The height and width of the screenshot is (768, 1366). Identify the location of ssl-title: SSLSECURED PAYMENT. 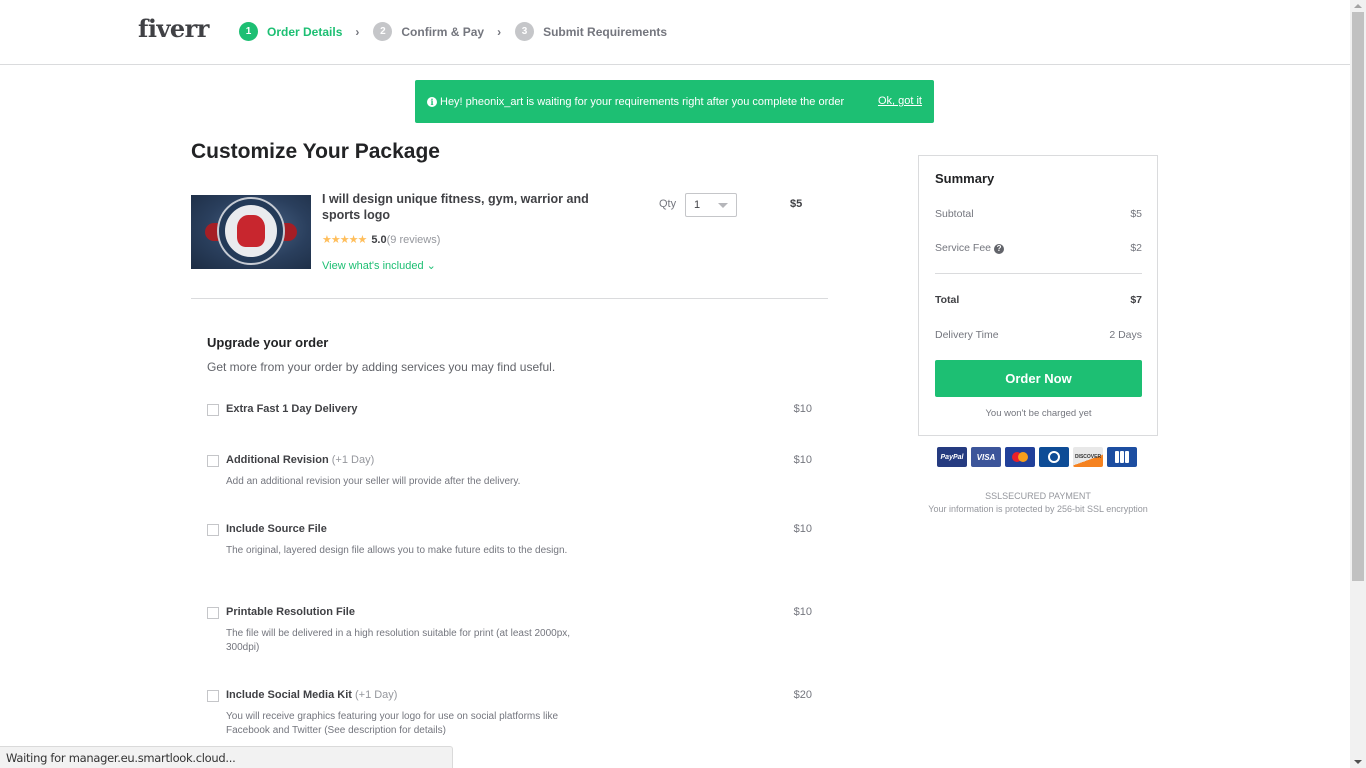
(1038, 496).